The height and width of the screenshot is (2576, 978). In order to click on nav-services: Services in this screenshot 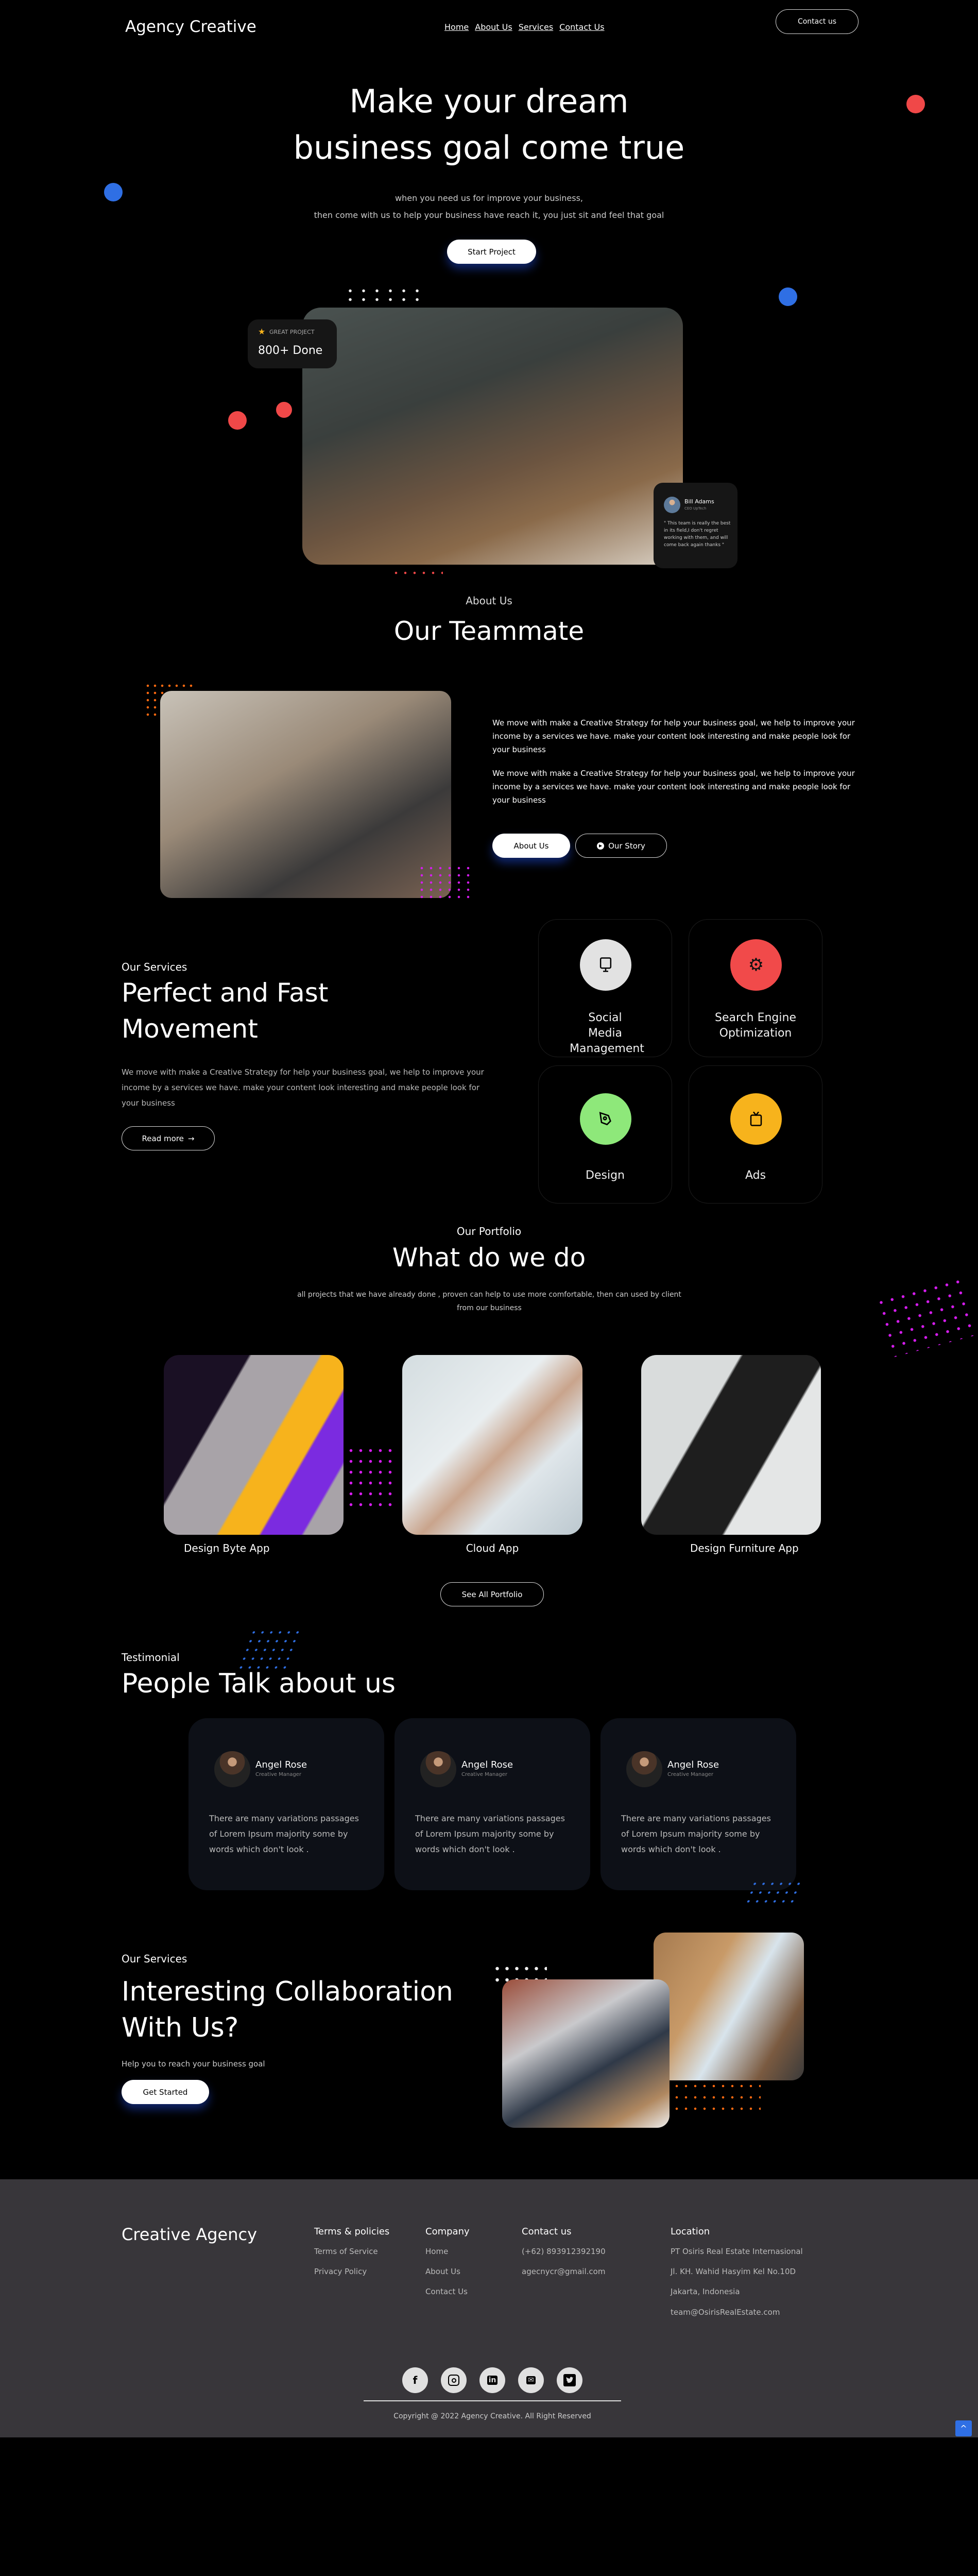, I will do `click(536, 27)`.